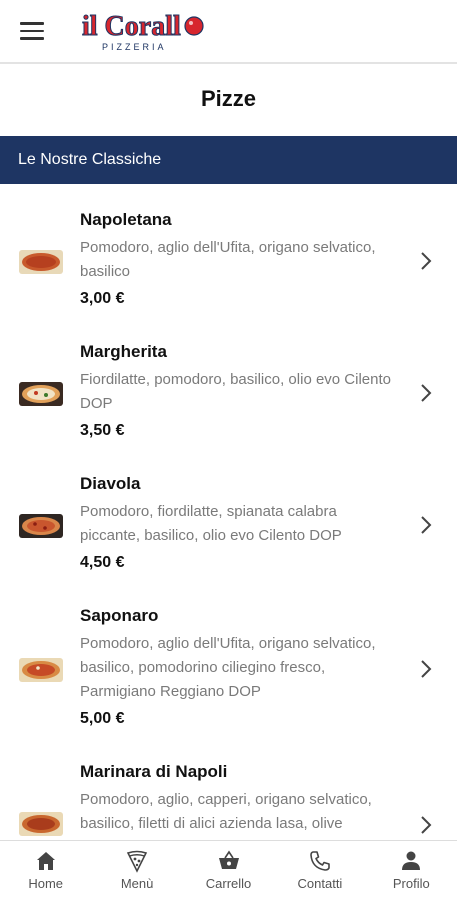  Describe the element at coordinates (320, 861) in the screenshot. I see `phone-icon` at that location.